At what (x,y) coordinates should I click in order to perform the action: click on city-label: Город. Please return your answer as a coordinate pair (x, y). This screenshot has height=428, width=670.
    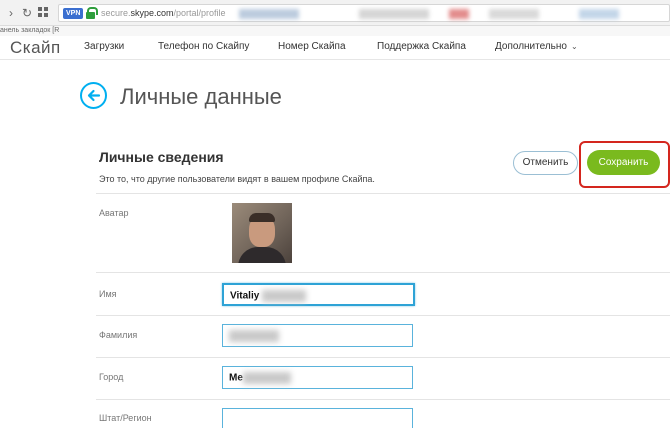
    Looking at the image, I should click on (111, 377).